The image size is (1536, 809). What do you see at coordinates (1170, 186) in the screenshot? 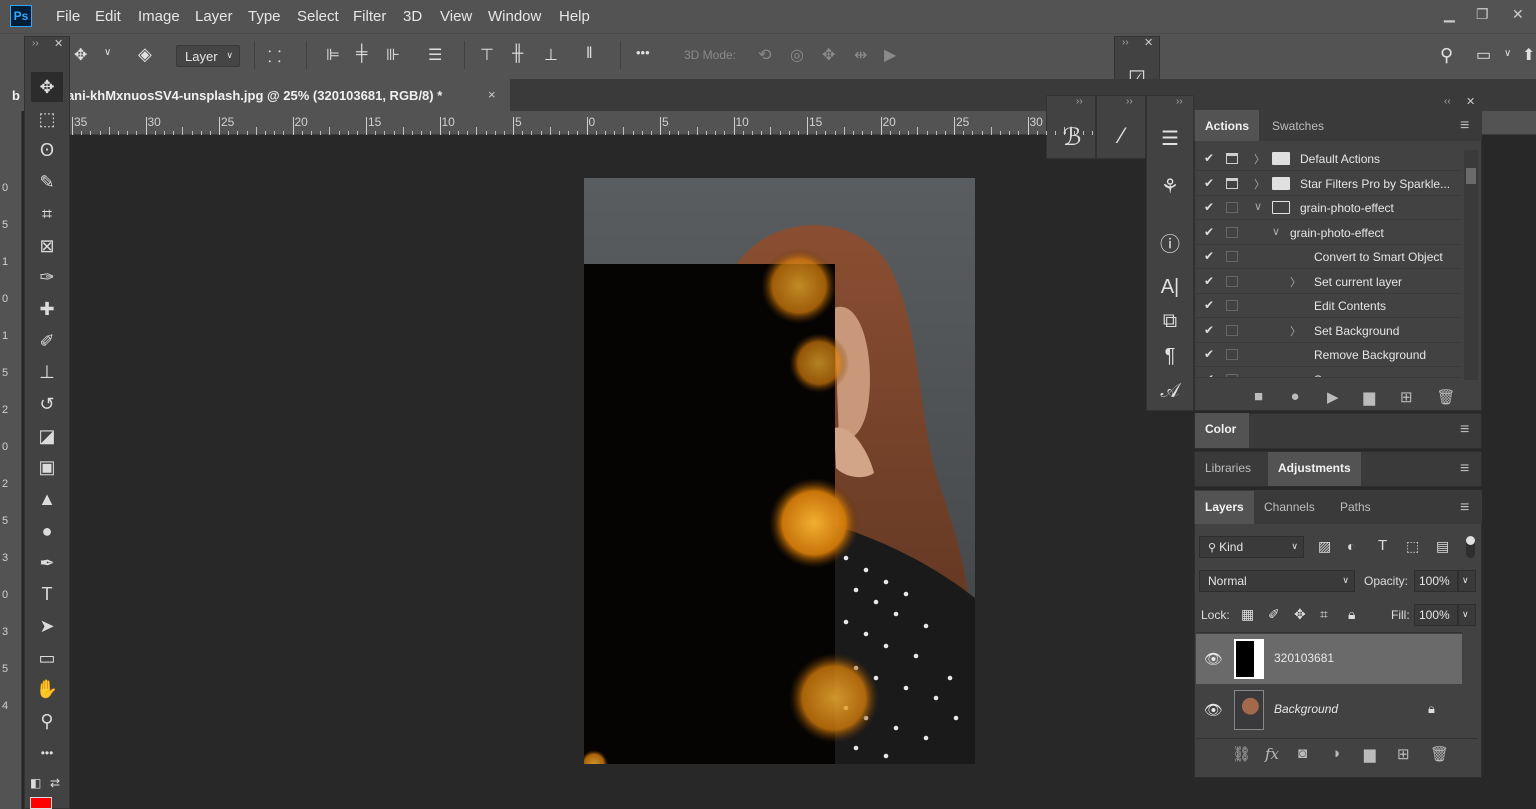
I see `clone-source-icon: ⚘` at bounding box center [1170, 186].